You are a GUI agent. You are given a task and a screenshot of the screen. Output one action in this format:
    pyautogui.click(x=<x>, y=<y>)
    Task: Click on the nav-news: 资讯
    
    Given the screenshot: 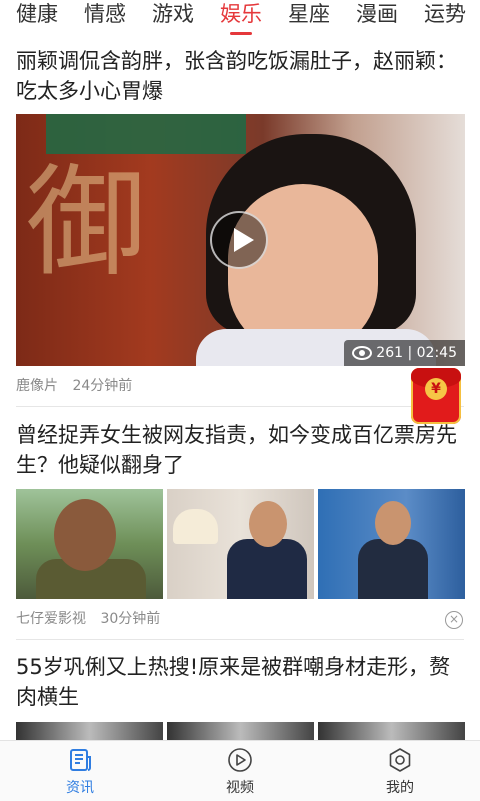 What is the action you would take?
    pyautogui.click(x=80, y=772)
    